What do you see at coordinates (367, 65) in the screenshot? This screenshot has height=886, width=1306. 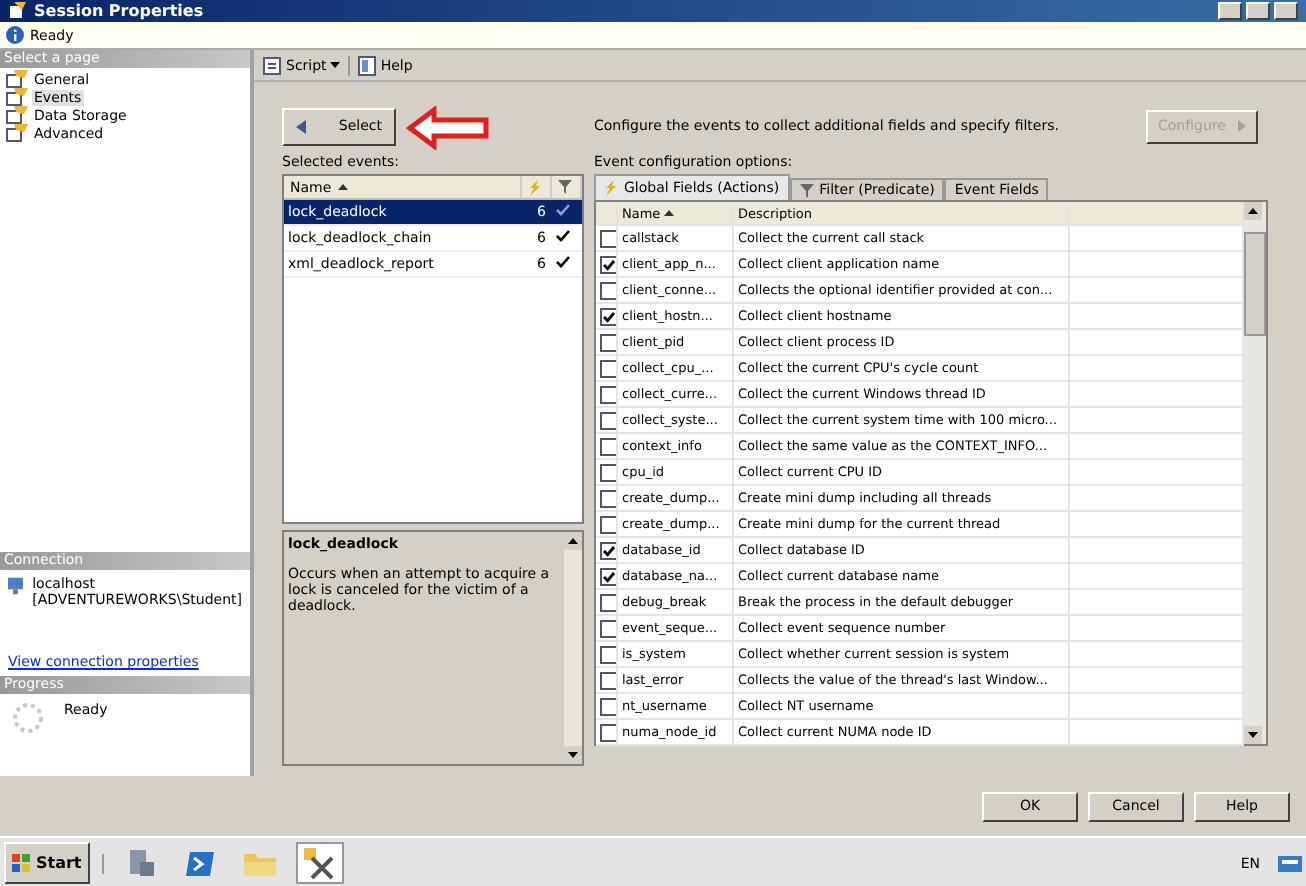 I see `help-icon` at bounding box center [367, 65].